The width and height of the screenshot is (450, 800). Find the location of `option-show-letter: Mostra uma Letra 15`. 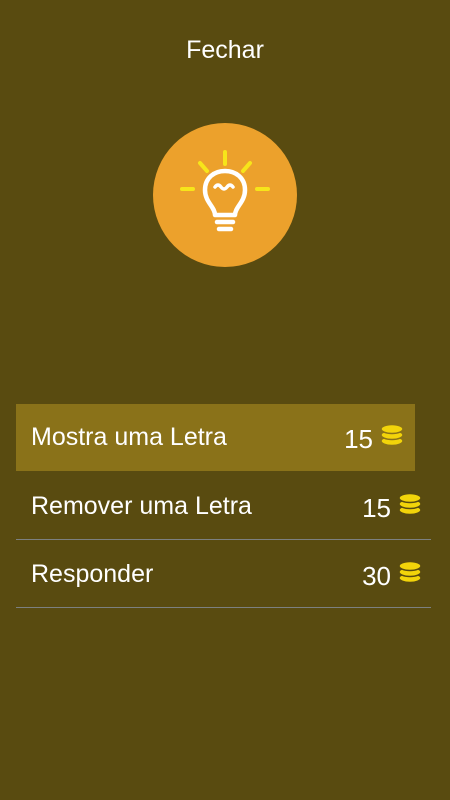

option-show-letter: Mostra uma Letra 15 is located at coordinates (215, 437).